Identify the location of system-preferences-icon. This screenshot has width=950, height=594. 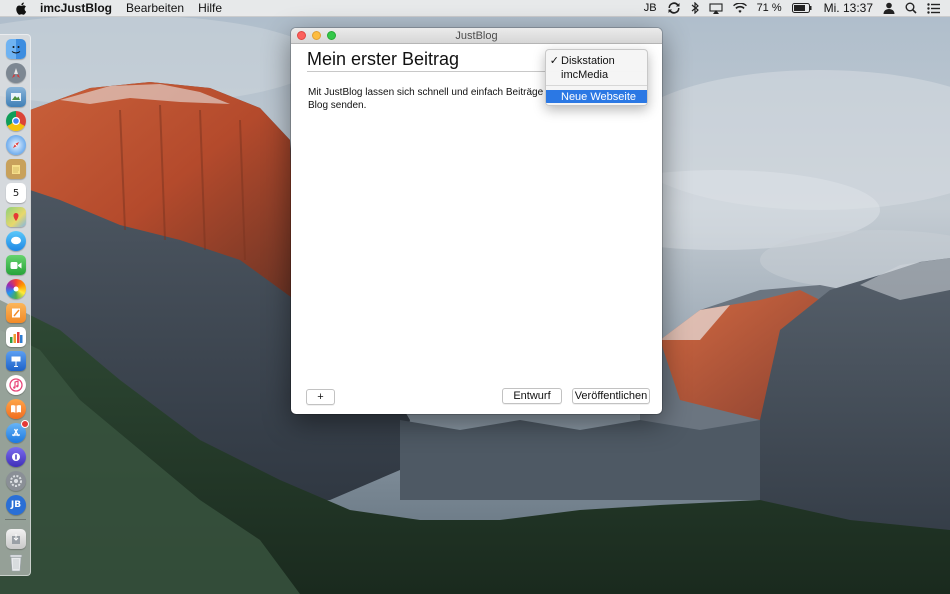
(16, 481).